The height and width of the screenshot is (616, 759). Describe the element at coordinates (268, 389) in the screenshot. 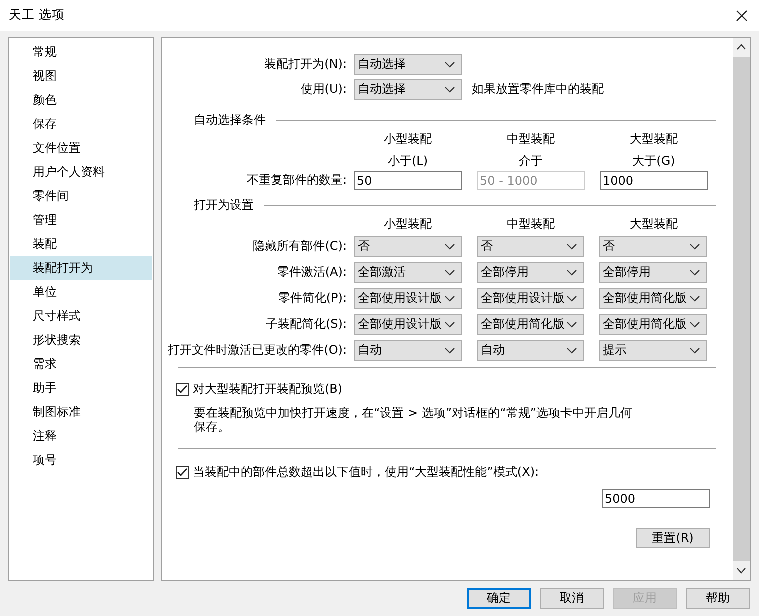

I see `checkbox-label: 对大型装配打开装配预览(B)` at that location.